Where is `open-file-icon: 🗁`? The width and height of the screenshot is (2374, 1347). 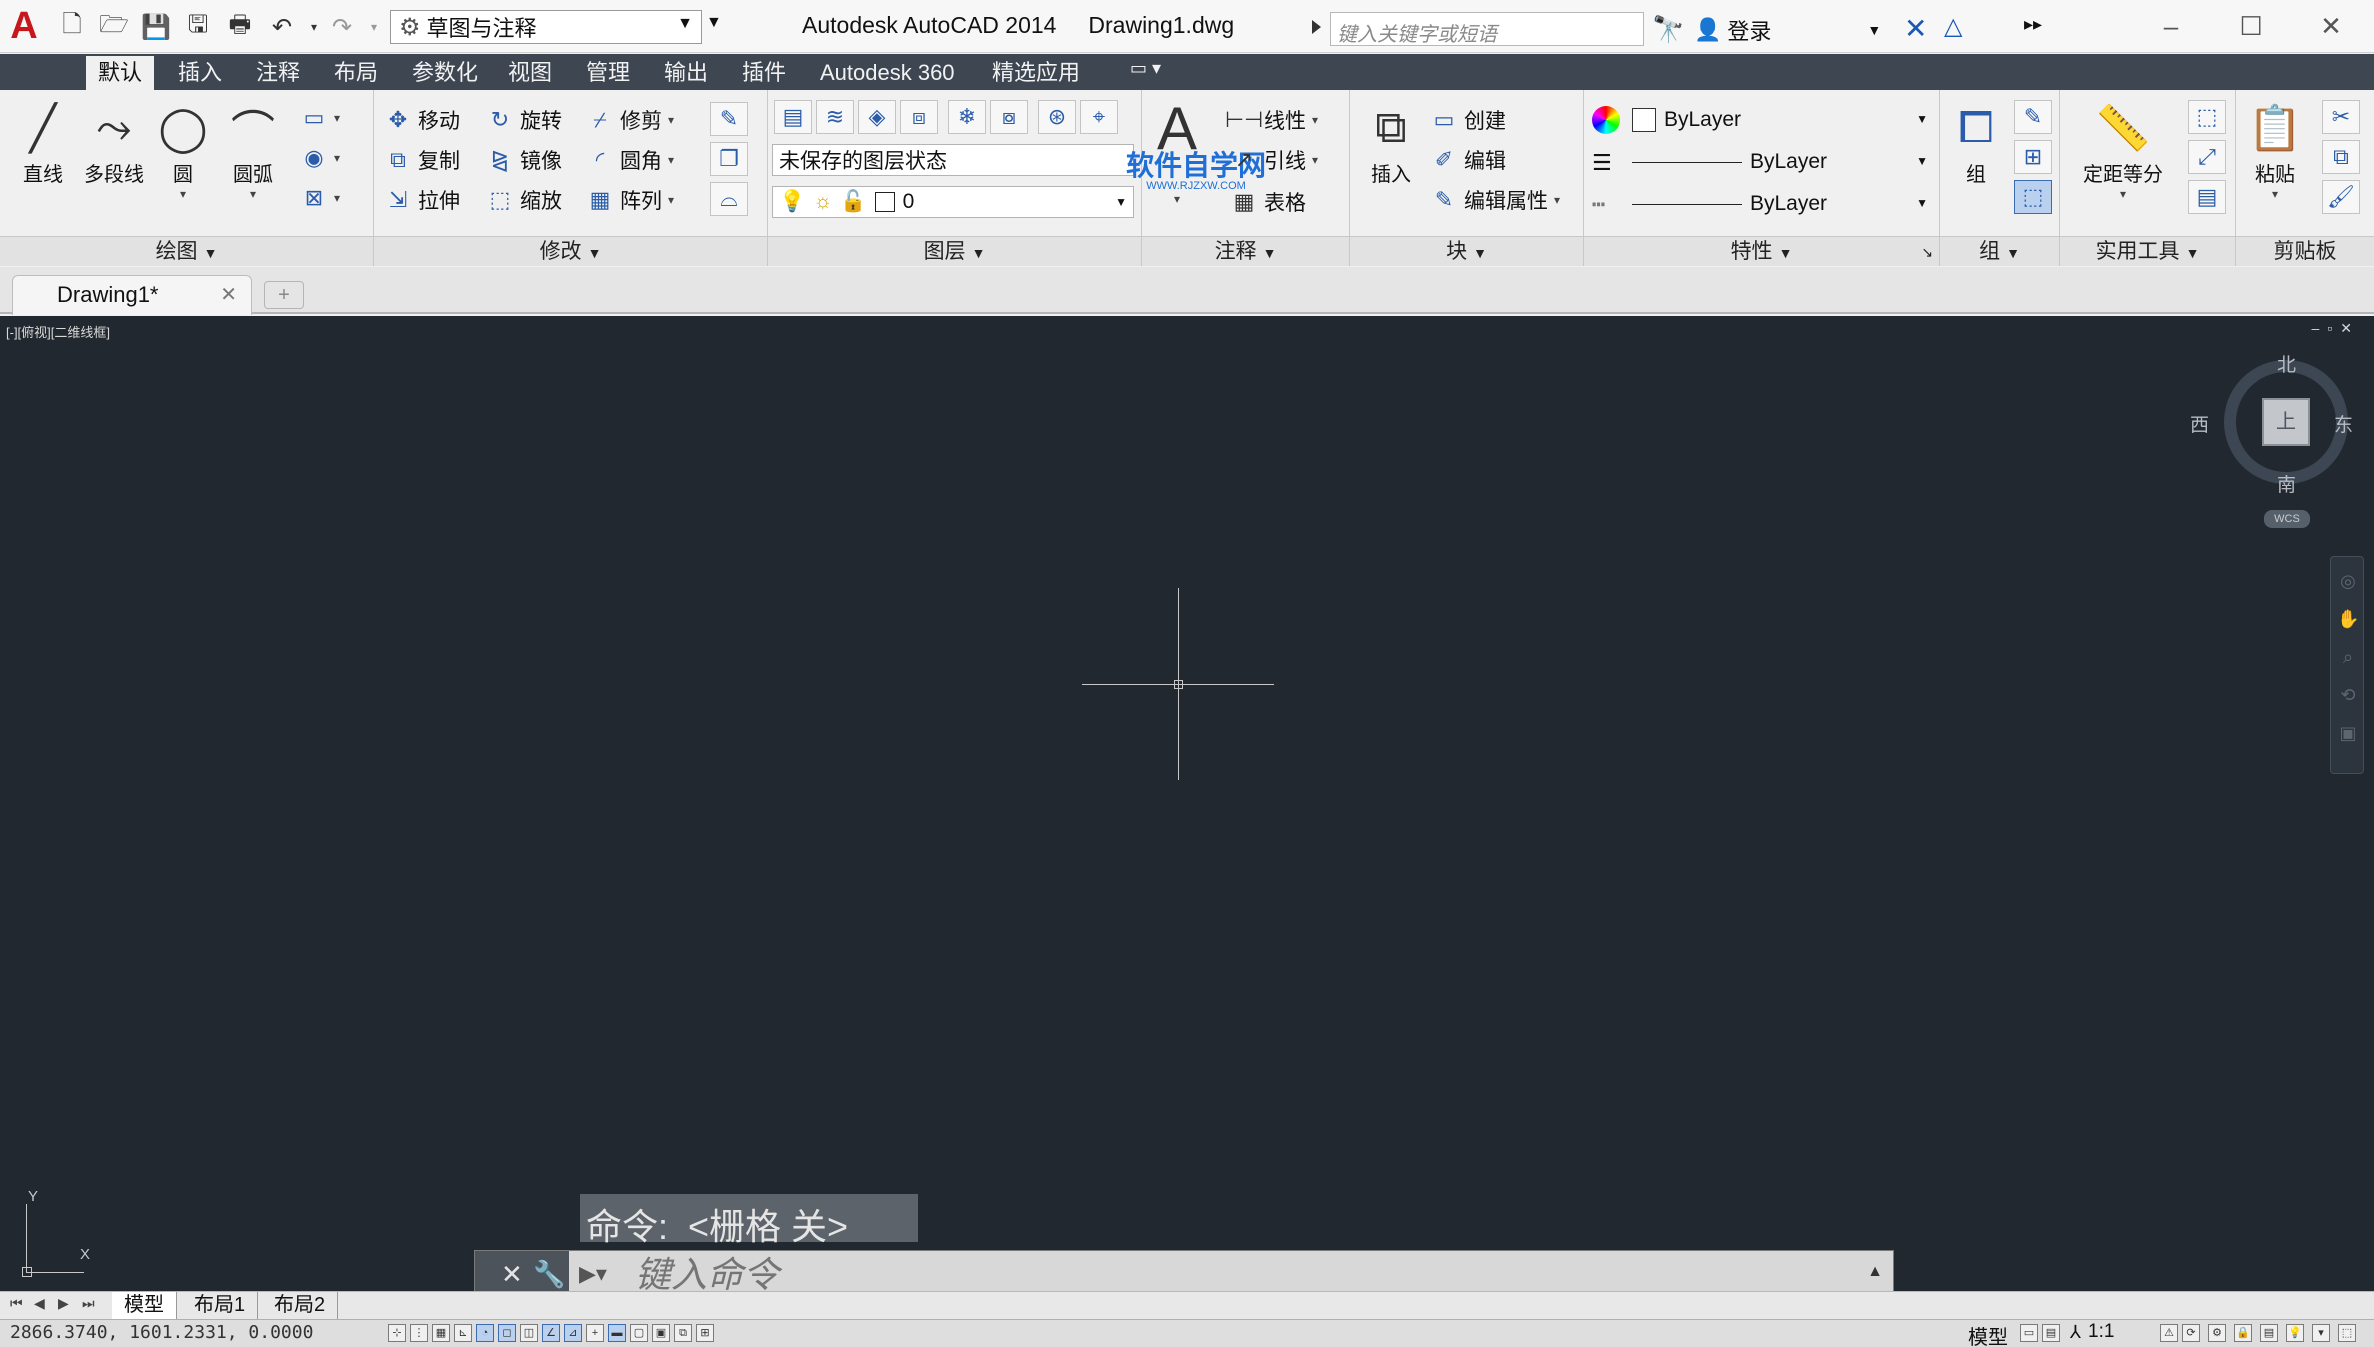 open-file-icon: 🗁 is located at coordinates (114, 26).